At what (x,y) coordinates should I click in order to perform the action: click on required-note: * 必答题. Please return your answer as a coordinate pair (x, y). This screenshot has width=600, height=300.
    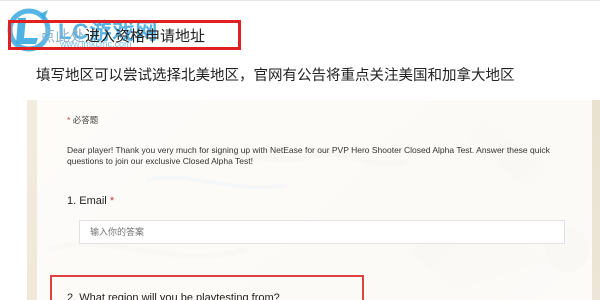
    Looking at the image, I should click on (82, 120).